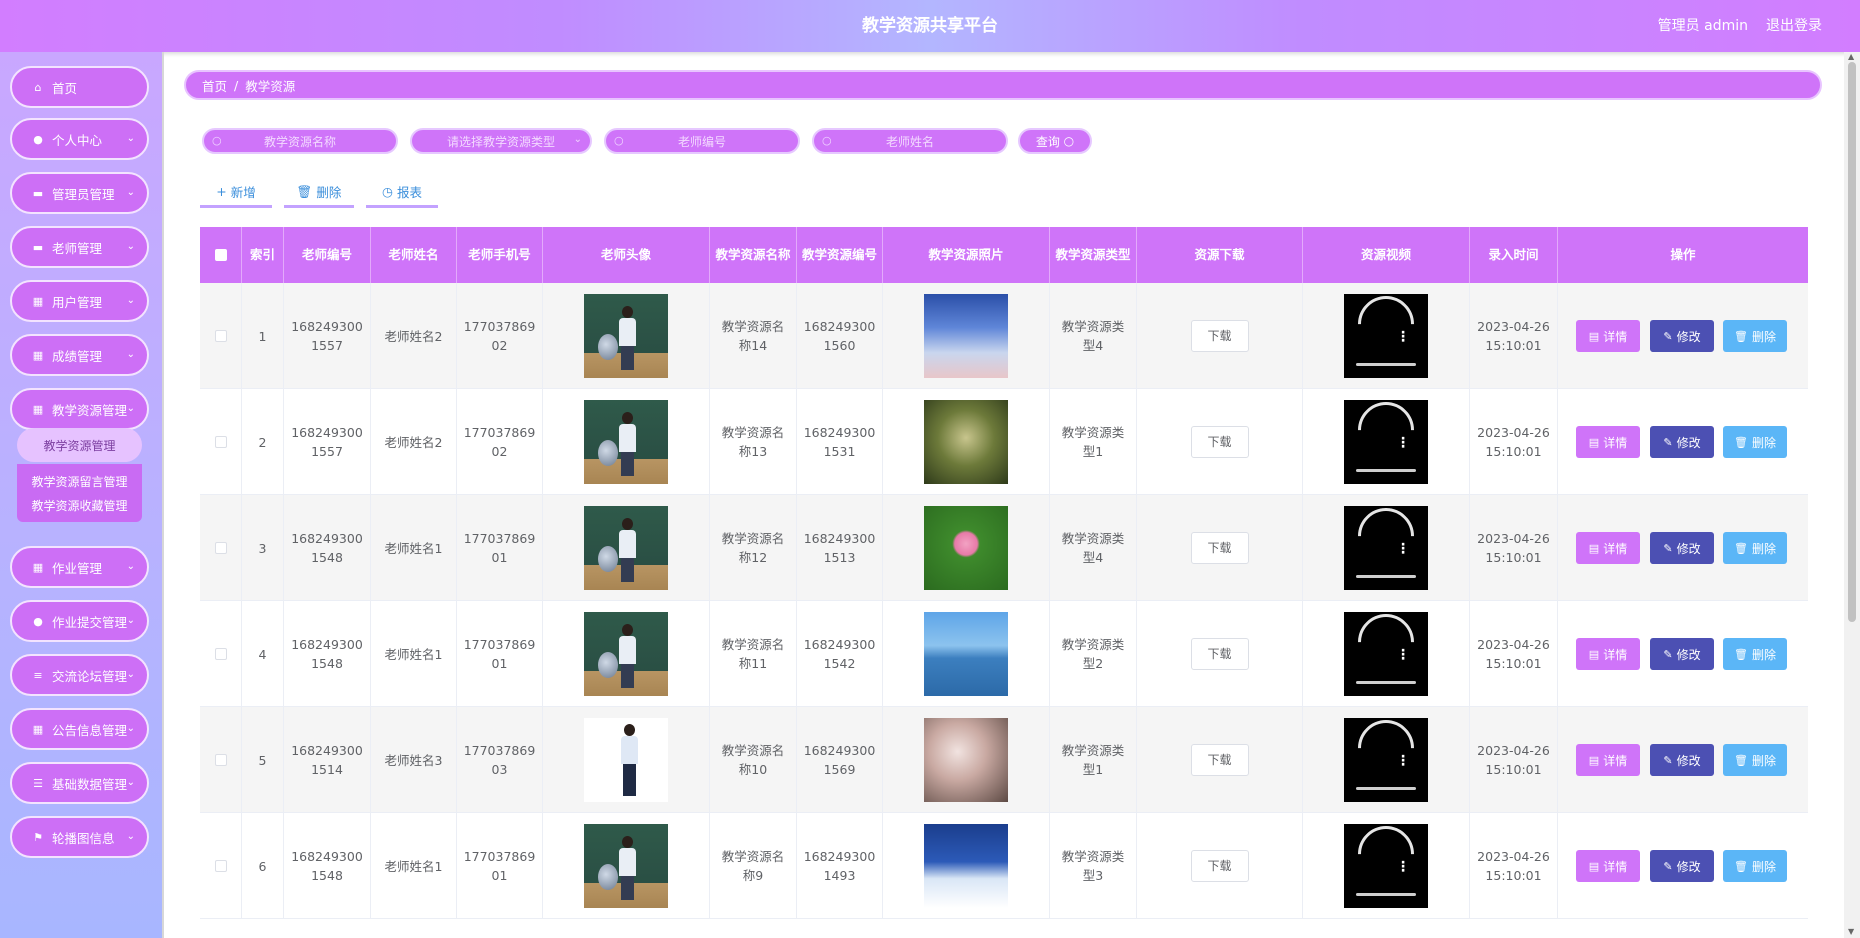 The height and width of the screenshot is (938, 1860). What do you see at coordinates (1386, 430) in the screenshot?
I see `loading-arc-icon` at bounding box center [1386, 430].